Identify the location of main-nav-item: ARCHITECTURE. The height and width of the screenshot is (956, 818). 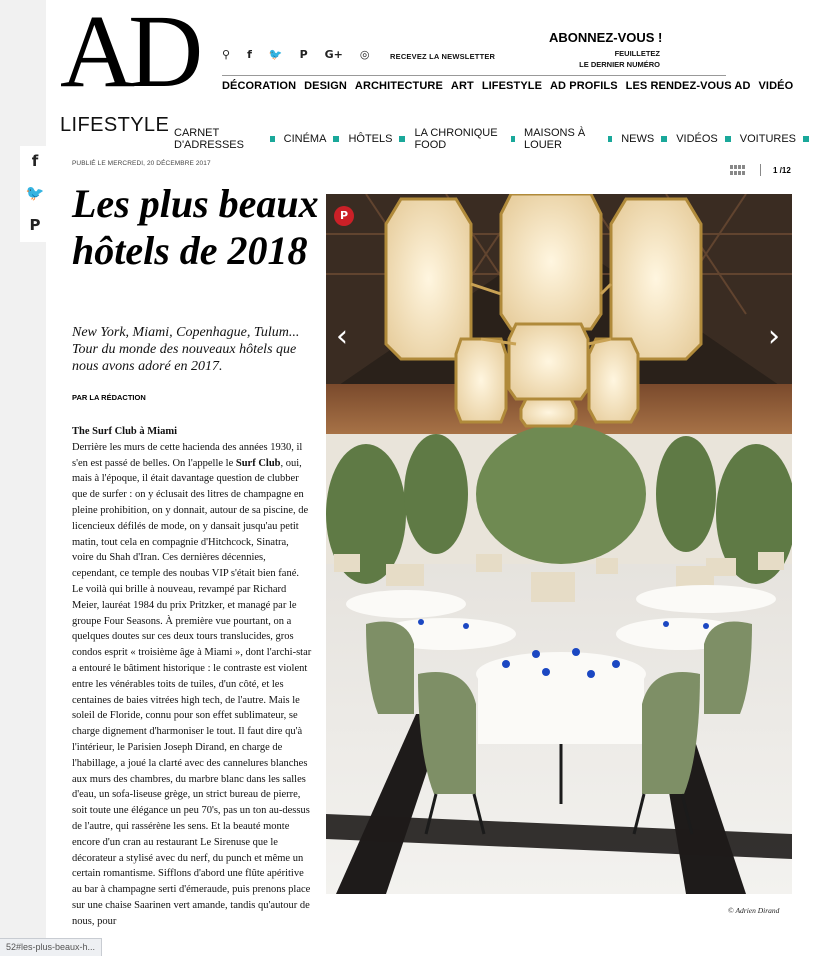
(399, 86).